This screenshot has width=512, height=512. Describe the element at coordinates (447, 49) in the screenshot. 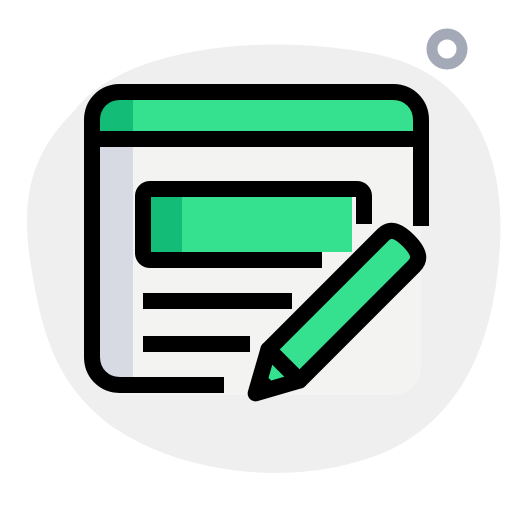

I see `decorative-ring-icon` at that location.